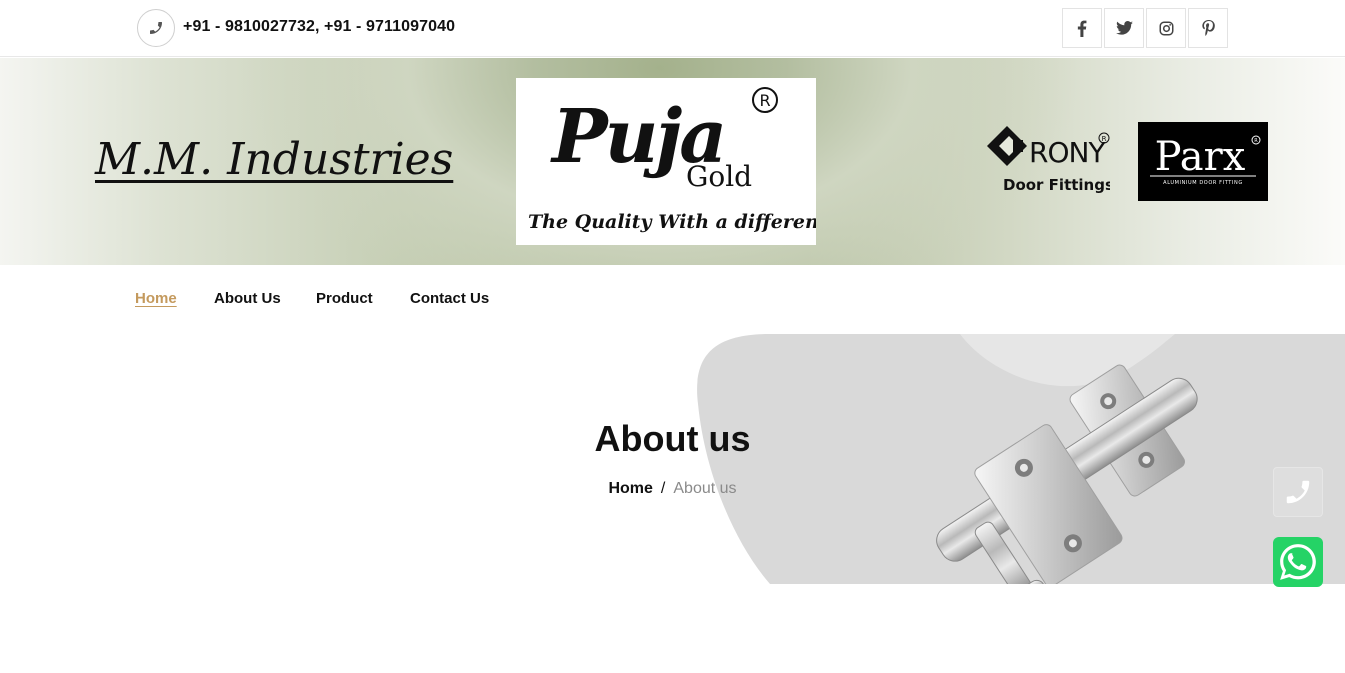 The height and width of the screenshot is (673, 1345). I want to click on facebook-icon, so click(1082, 28).